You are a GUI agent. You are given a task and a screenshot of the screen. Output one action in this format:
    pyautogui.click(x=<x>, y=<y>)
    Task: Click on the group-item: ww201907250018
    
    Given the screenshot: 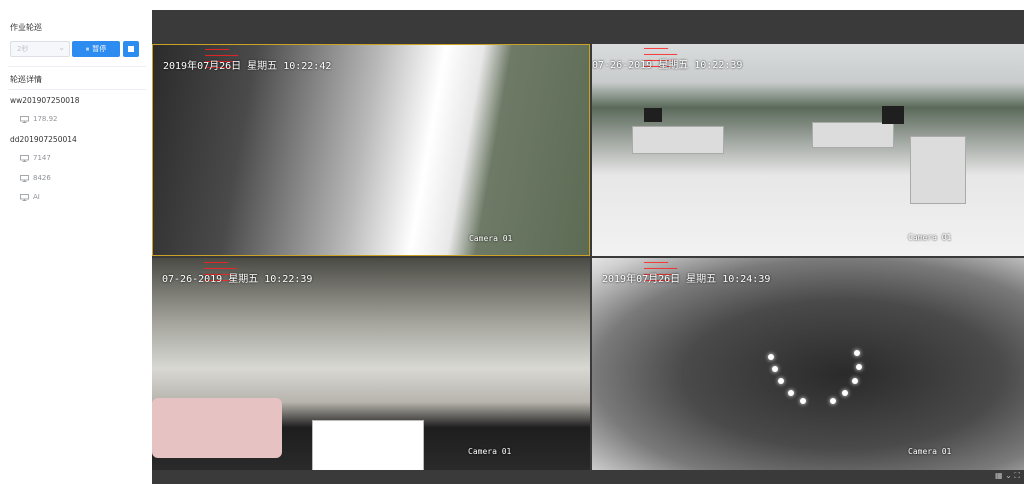 What is the action you would take?
    pyautogui.click(x=45, y=100)
    